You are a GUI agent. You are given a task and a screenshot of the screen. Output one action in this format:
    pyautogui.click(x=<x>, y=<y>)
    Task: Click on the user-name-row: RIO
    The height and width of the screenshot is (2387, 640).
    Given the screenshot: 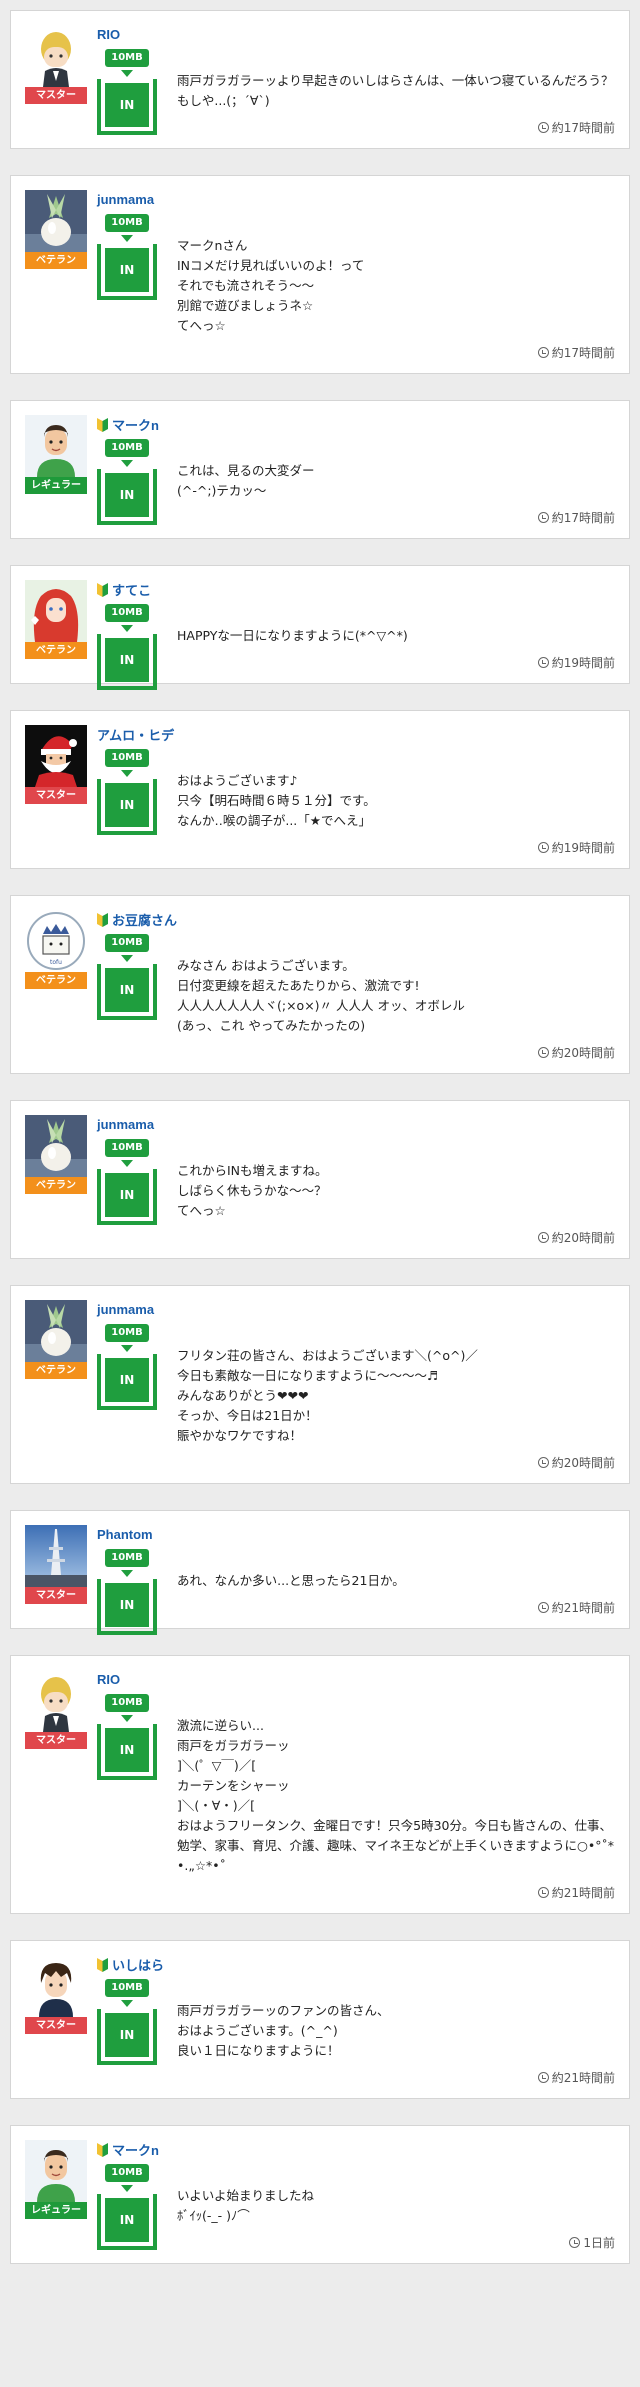 What is the action you would take?
    pyautogui.click(x=108, y=34)
    